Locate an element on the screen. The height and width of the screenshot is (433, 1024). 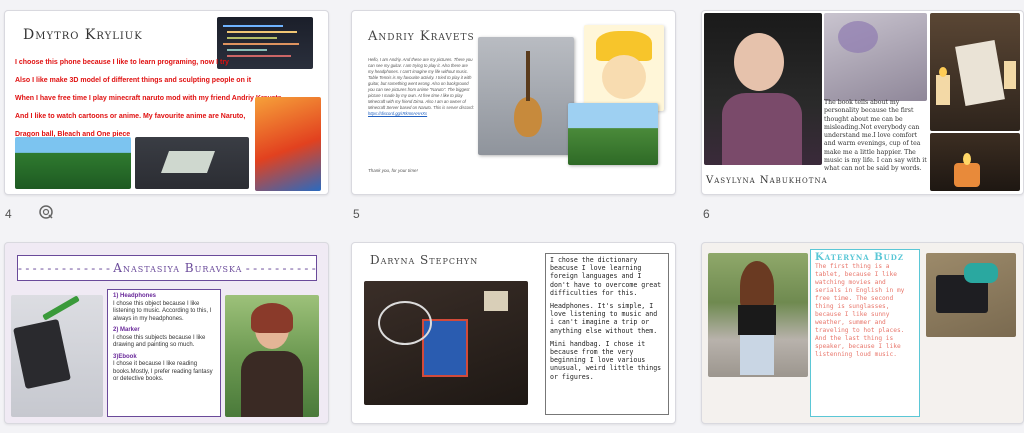
portrait-photo is located at coordinates (763, 89).